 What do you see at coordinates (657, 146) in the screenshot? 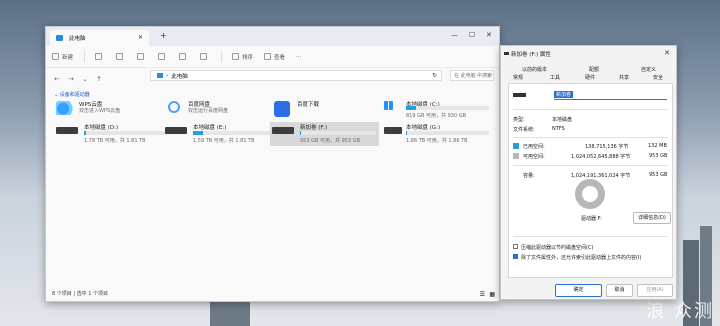
I see `used-space-size: 132 MB` at bounding box center [657, 146].